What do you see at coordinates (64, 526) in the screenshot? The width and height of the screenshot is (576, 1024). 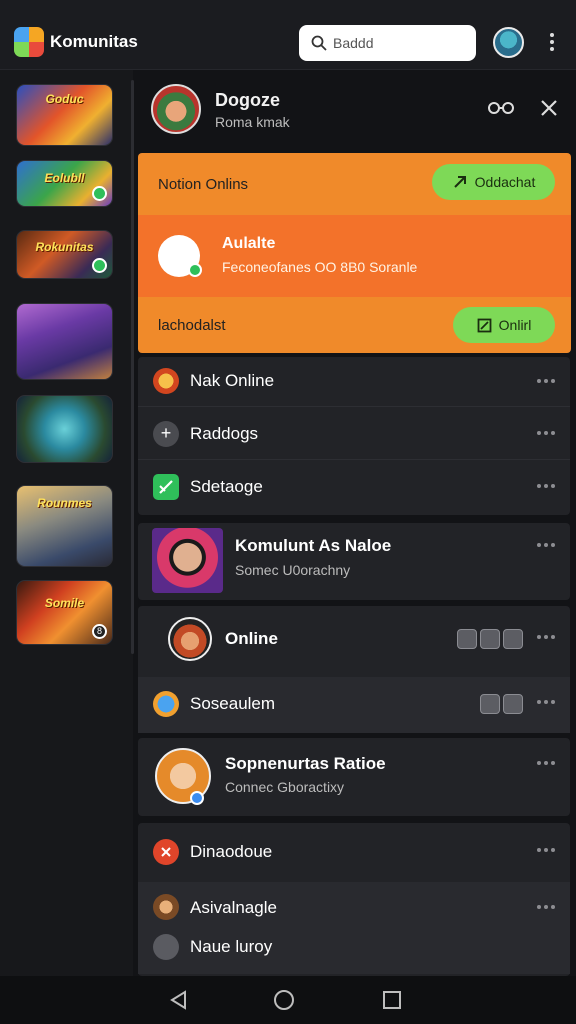 I see `sidebar-game-thumb: Rounmes` at bounding box center [64, 526].